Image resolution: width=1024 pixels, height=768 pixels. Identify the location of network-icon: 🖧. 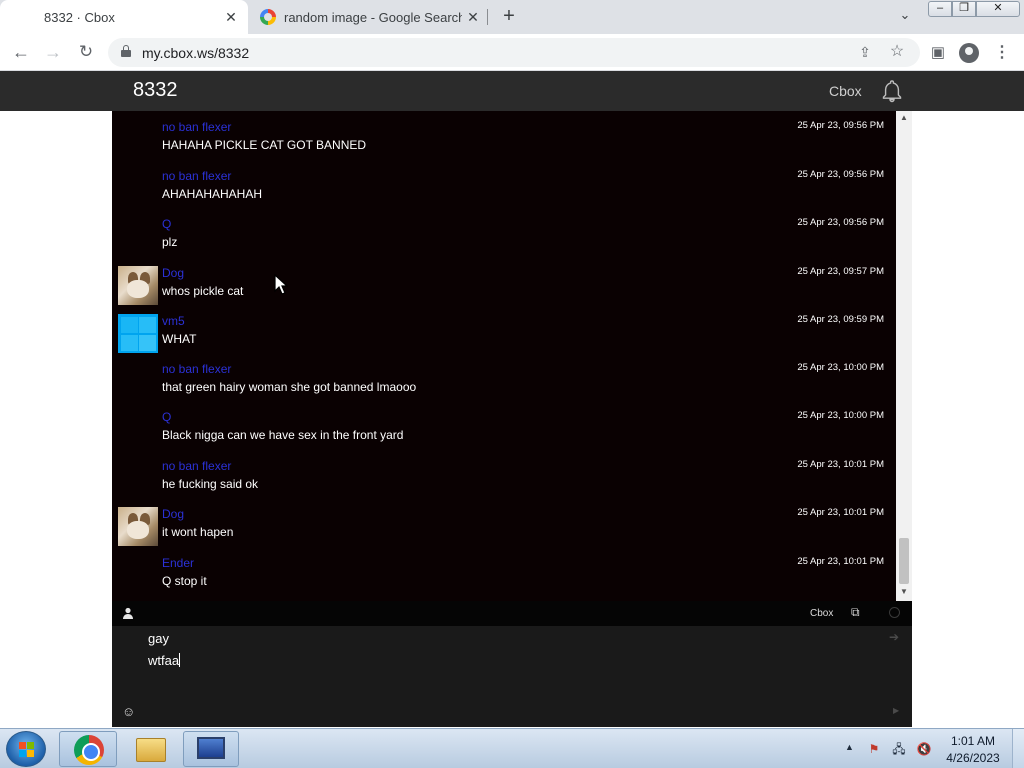
(899, 749).